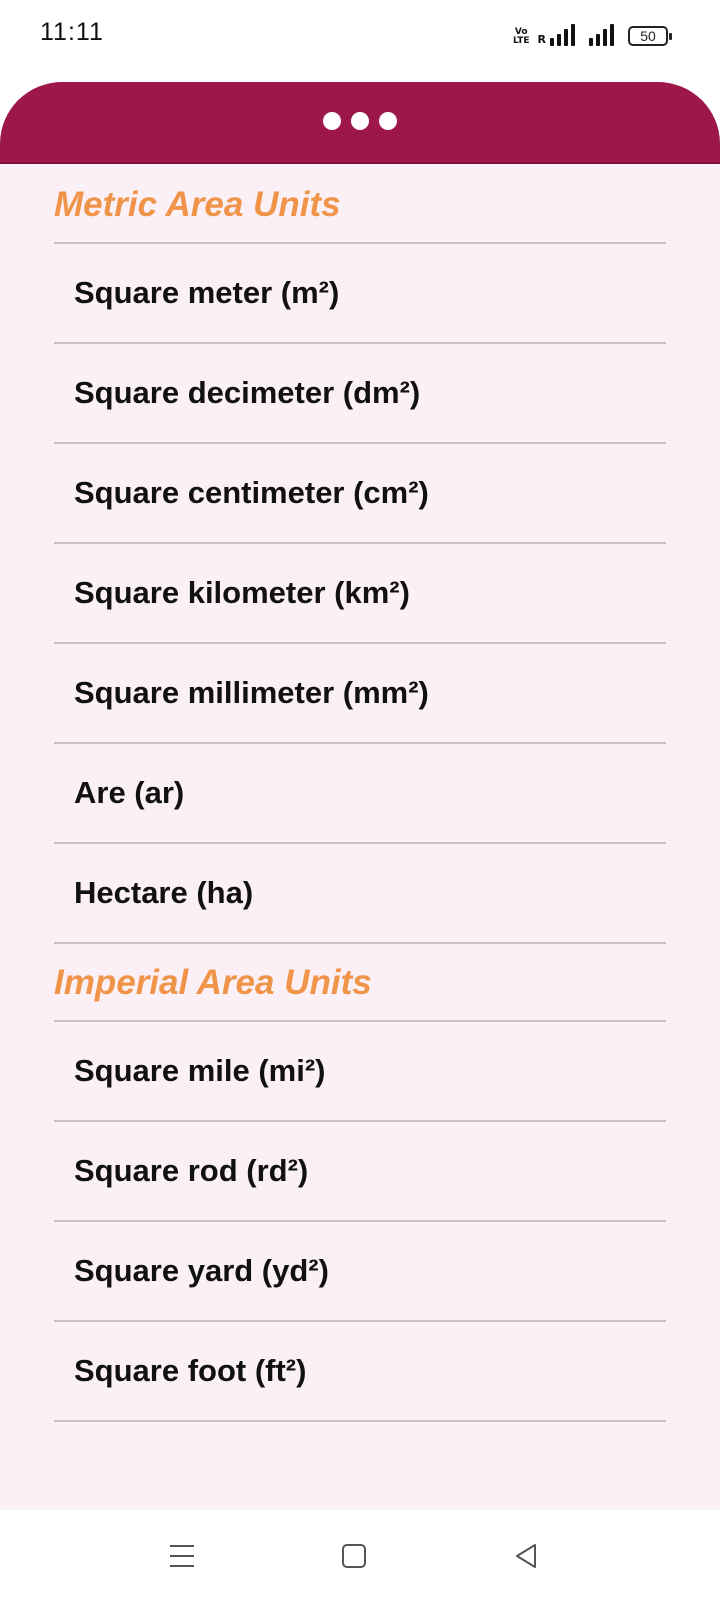 This screenshot has width=720, height=1600. What do you see at coordinates (360, 35) in the screenshot?
I see `status-bar: 11:11 Vo LTE R 50` at bounding box center [360, 35].